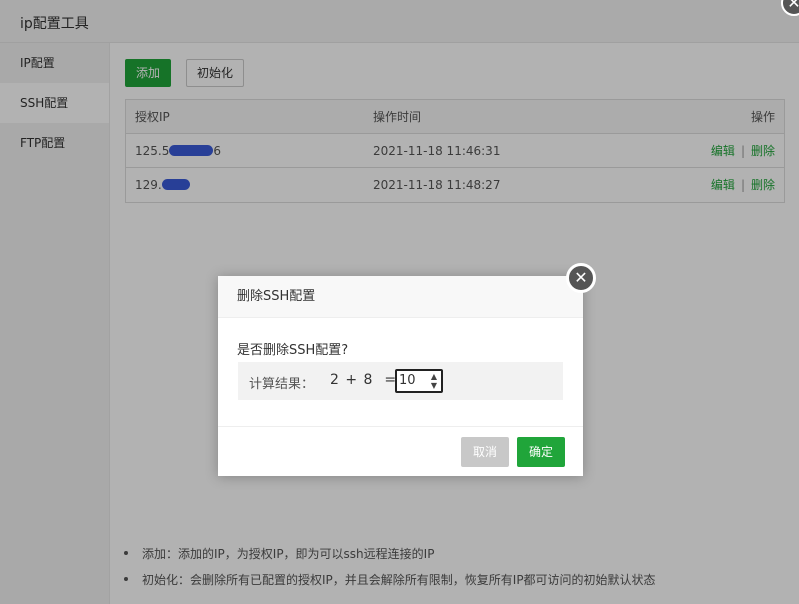 The width and height of the screenshot is (799, 604). What do you see at coordinates (400, 451) in the screenshot?
I see `dialog-footer: 取消 确定` at bounding box center [400, 451].